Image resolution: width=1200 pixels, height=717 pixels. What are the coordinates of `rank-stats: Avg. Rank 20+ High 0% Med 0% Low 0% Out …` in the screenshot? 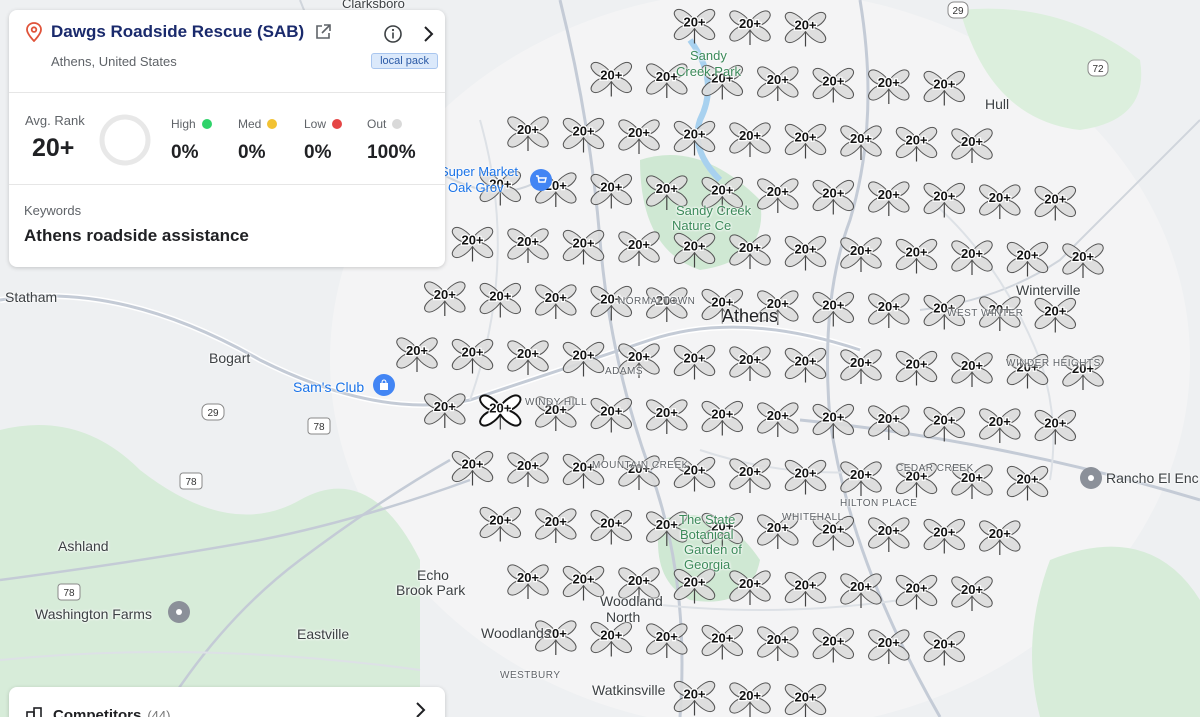 It's located at (227, 139).